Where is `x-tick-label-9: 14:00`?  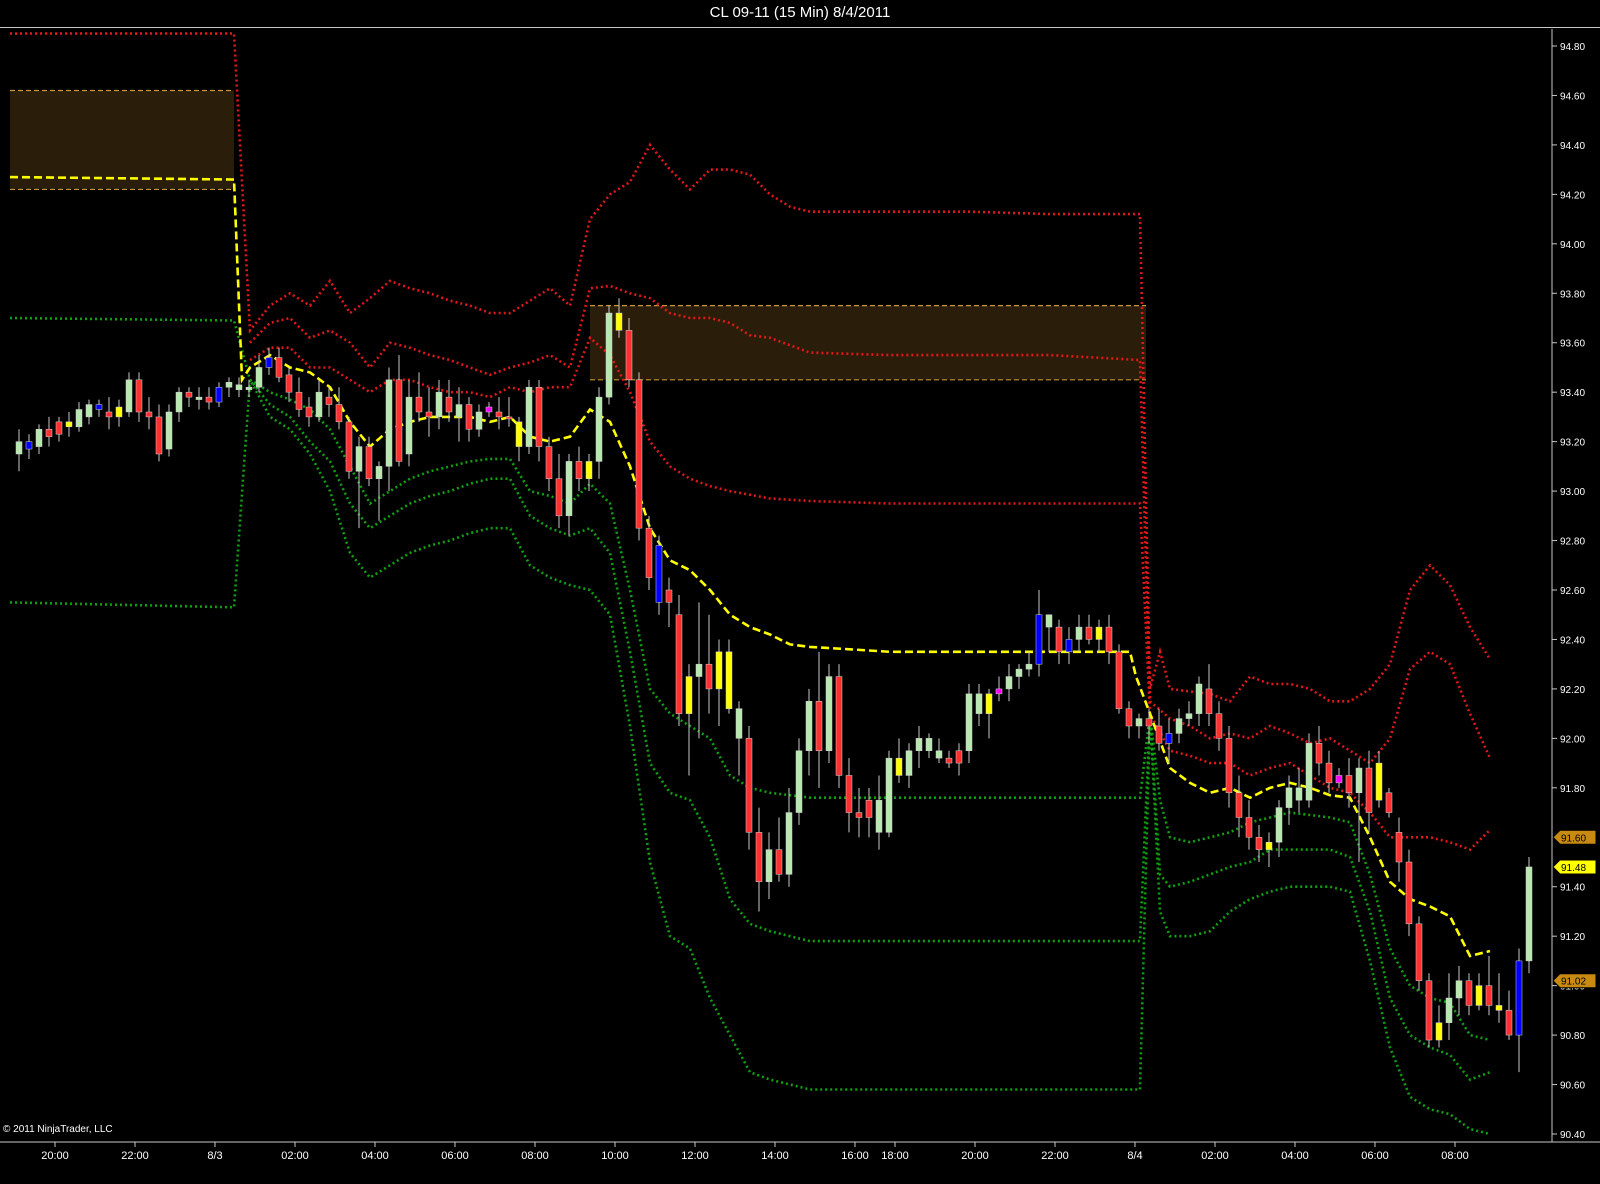 x-tick-label-9: 14:00 is located at coordinates (775, 1156).